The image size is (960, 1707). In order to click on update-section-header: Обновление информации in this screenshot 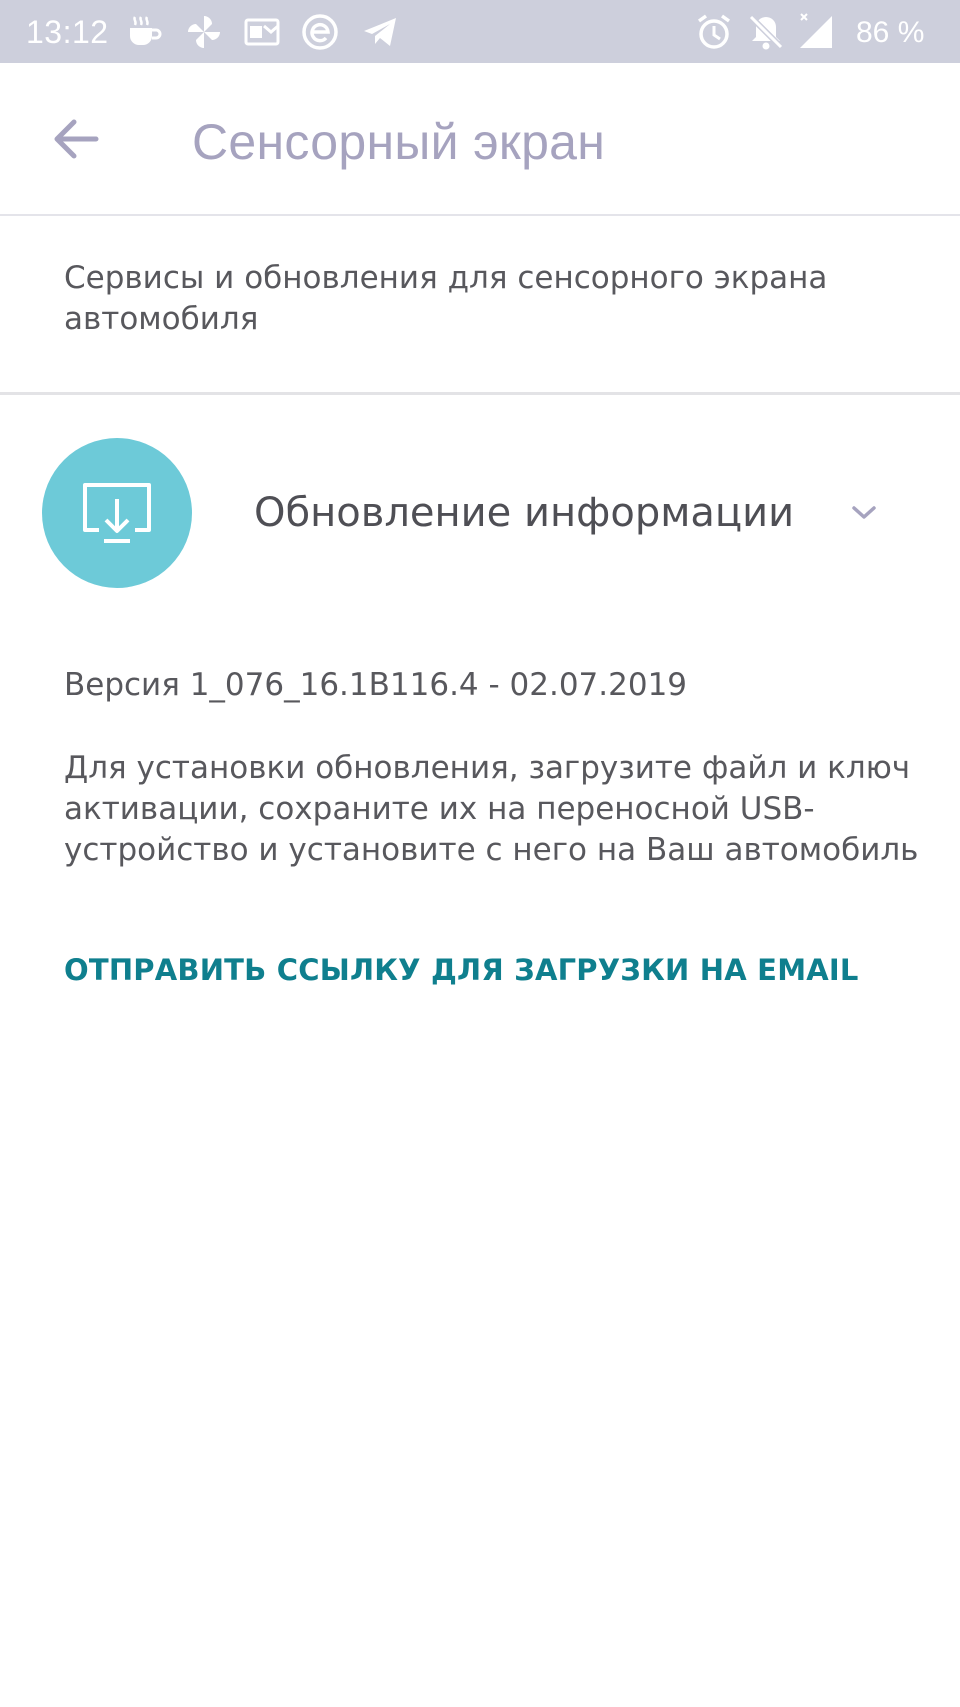, I will do `click(480, 512)`.